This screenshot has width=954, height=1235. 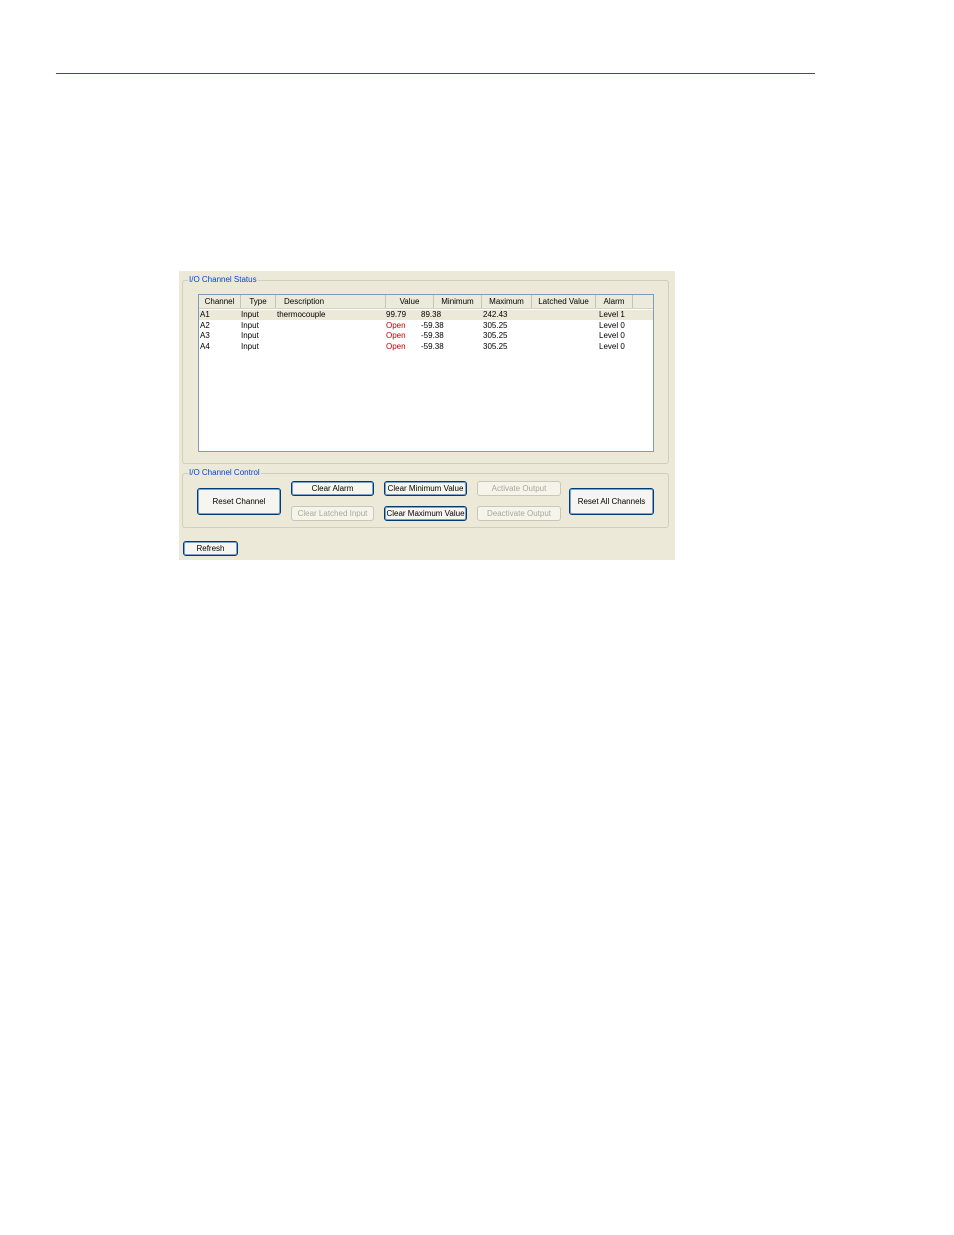 I want to click on activate-output-button: Activate Output, so click(x=519, y=488).